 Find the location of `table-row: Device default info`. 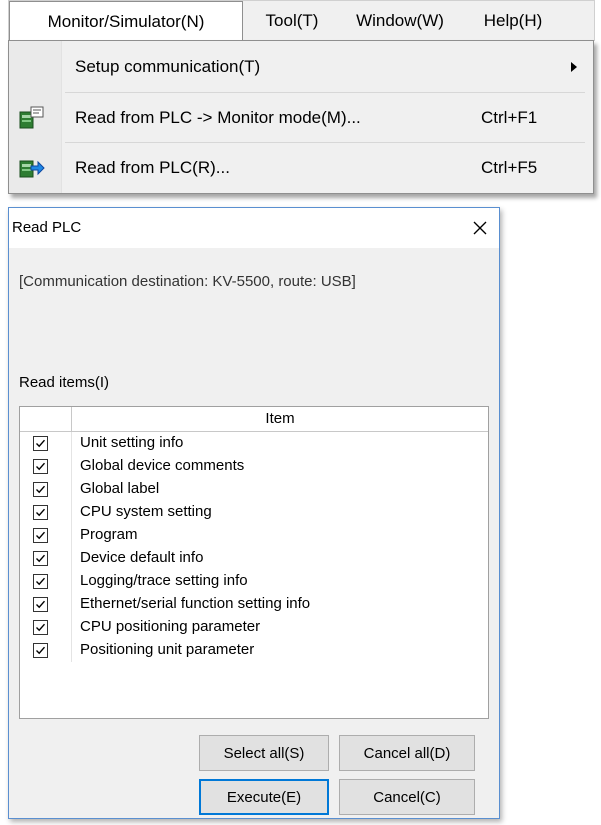

table-row: Device default info is located at coordinates (254, 558).